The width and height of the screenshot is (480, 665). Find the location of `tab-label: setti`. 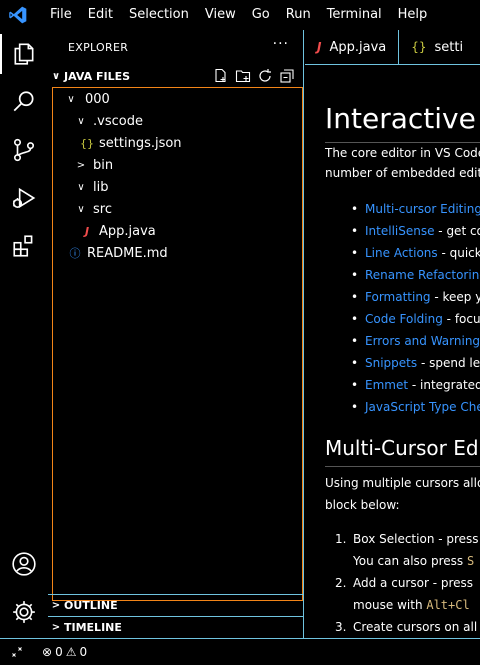

tab-label: setti is located at coordinates (449, 47).